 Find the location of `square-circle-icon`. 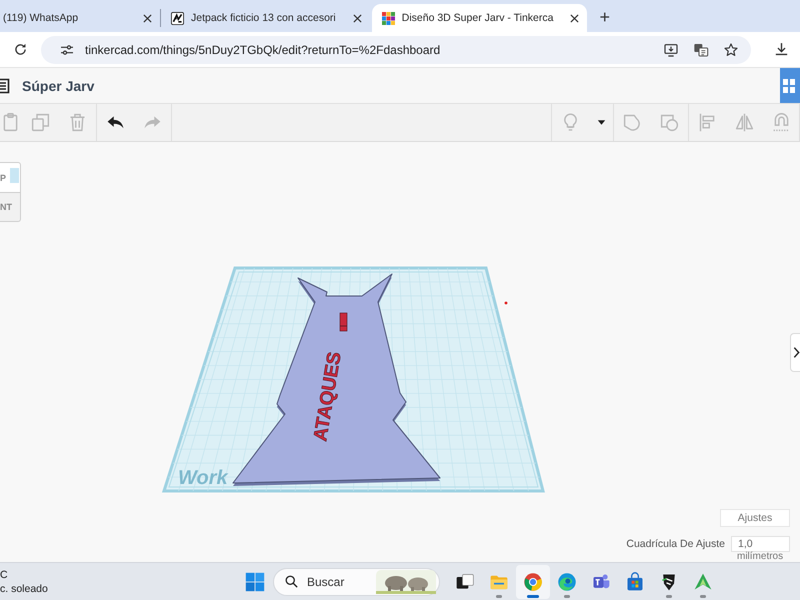

square-circle-icon is located at coordinates (669, 122).